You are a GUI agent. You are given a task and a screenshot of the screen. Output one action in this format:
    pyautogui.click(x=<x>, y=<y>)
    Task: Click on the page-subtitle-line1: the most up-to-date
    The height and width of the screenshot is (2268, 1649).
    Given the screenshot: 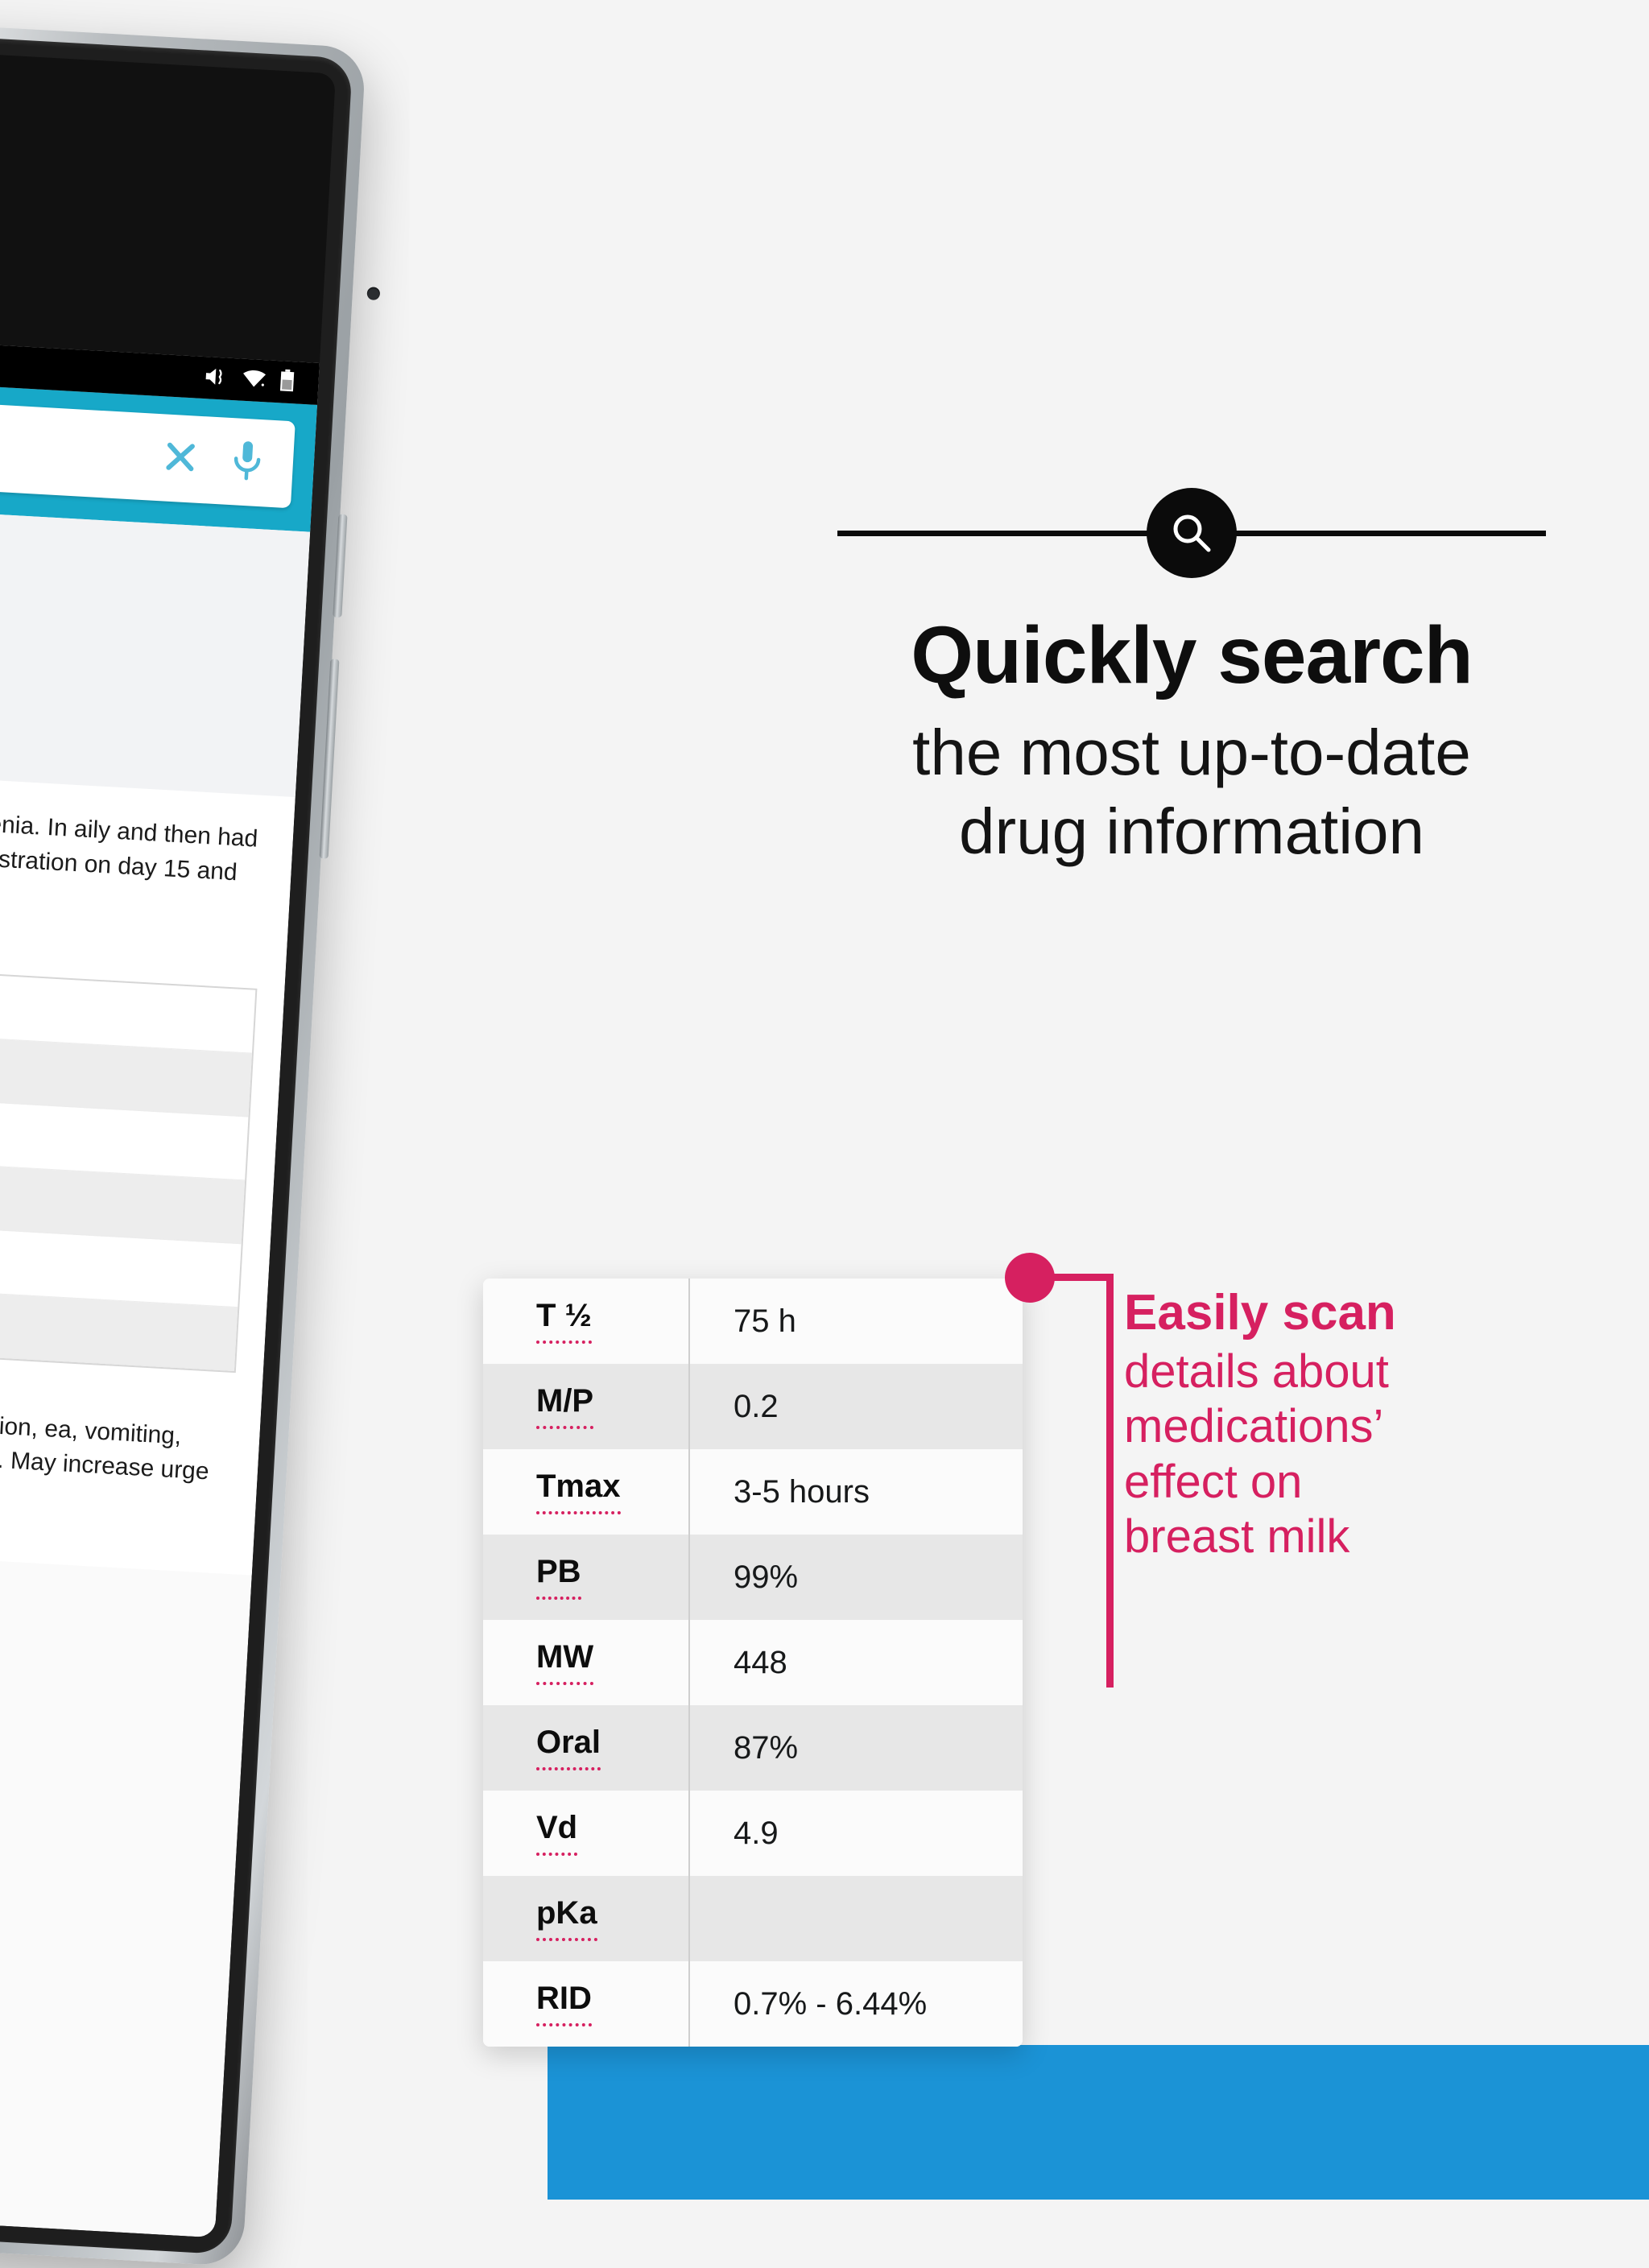 What is the action you would take?
    pyautogui.click(x=1191, y=753)
    